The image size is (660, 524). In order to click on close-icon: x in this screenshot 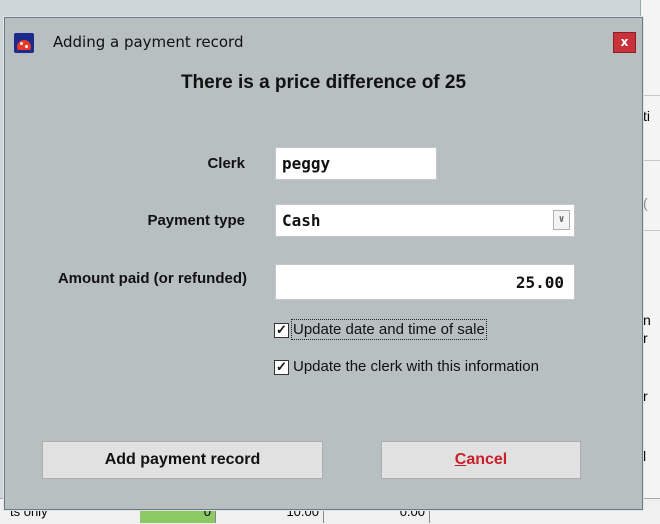, I will do `click(624, 42)`.